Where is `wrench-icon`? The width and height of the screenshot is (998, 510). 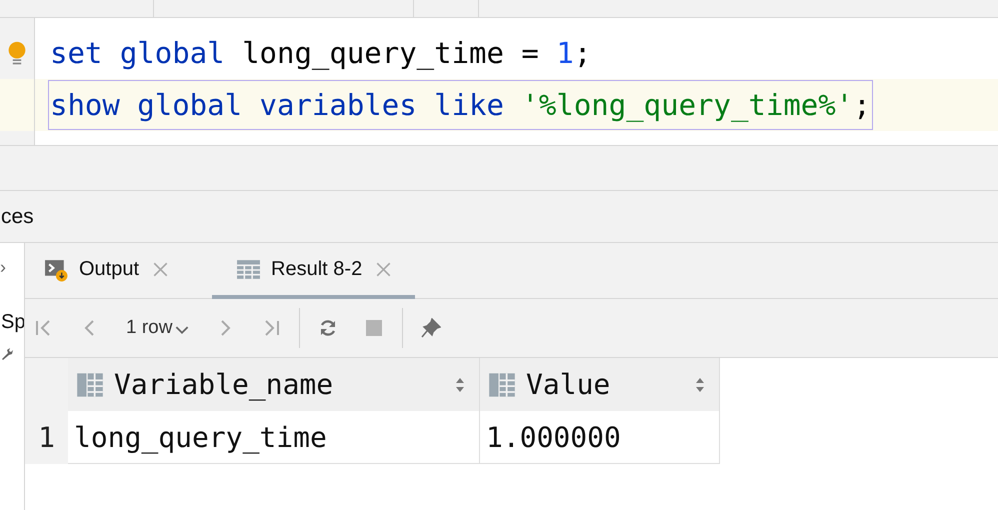 wrench-icon is located at coordinates (7, 354).